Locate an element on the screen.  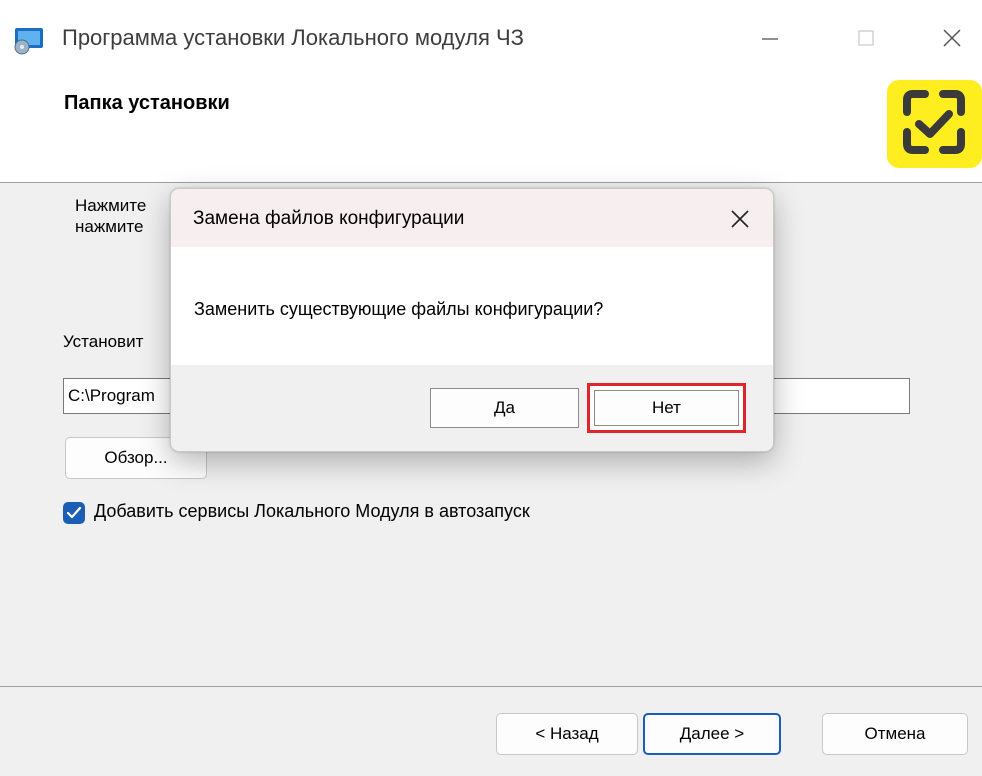
checkmark-icon is located at coordinates (74, 512).